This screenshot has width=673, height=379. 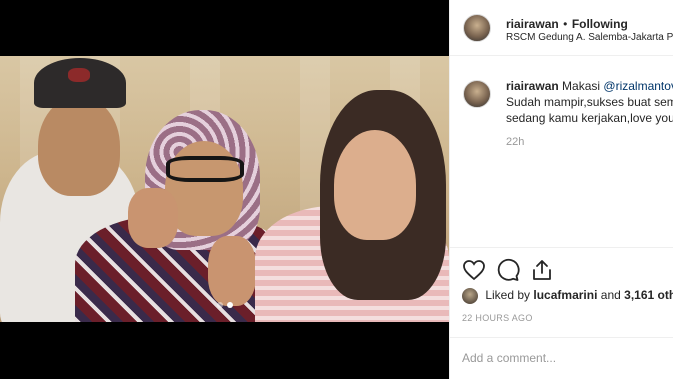 What do you see at coordinates (477, 94) in the screenshot?
I see `commenter-avatar` at bounding box center [477, 94].